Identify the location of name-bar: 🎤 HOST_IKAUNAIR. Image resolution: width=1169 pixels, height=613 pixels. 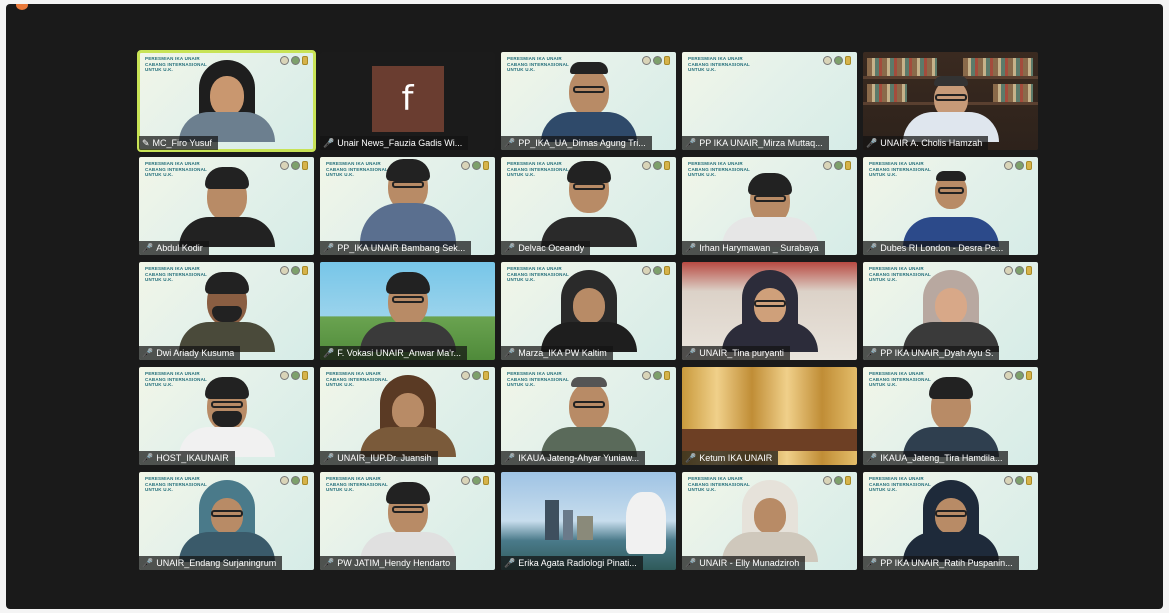
(187, 458).